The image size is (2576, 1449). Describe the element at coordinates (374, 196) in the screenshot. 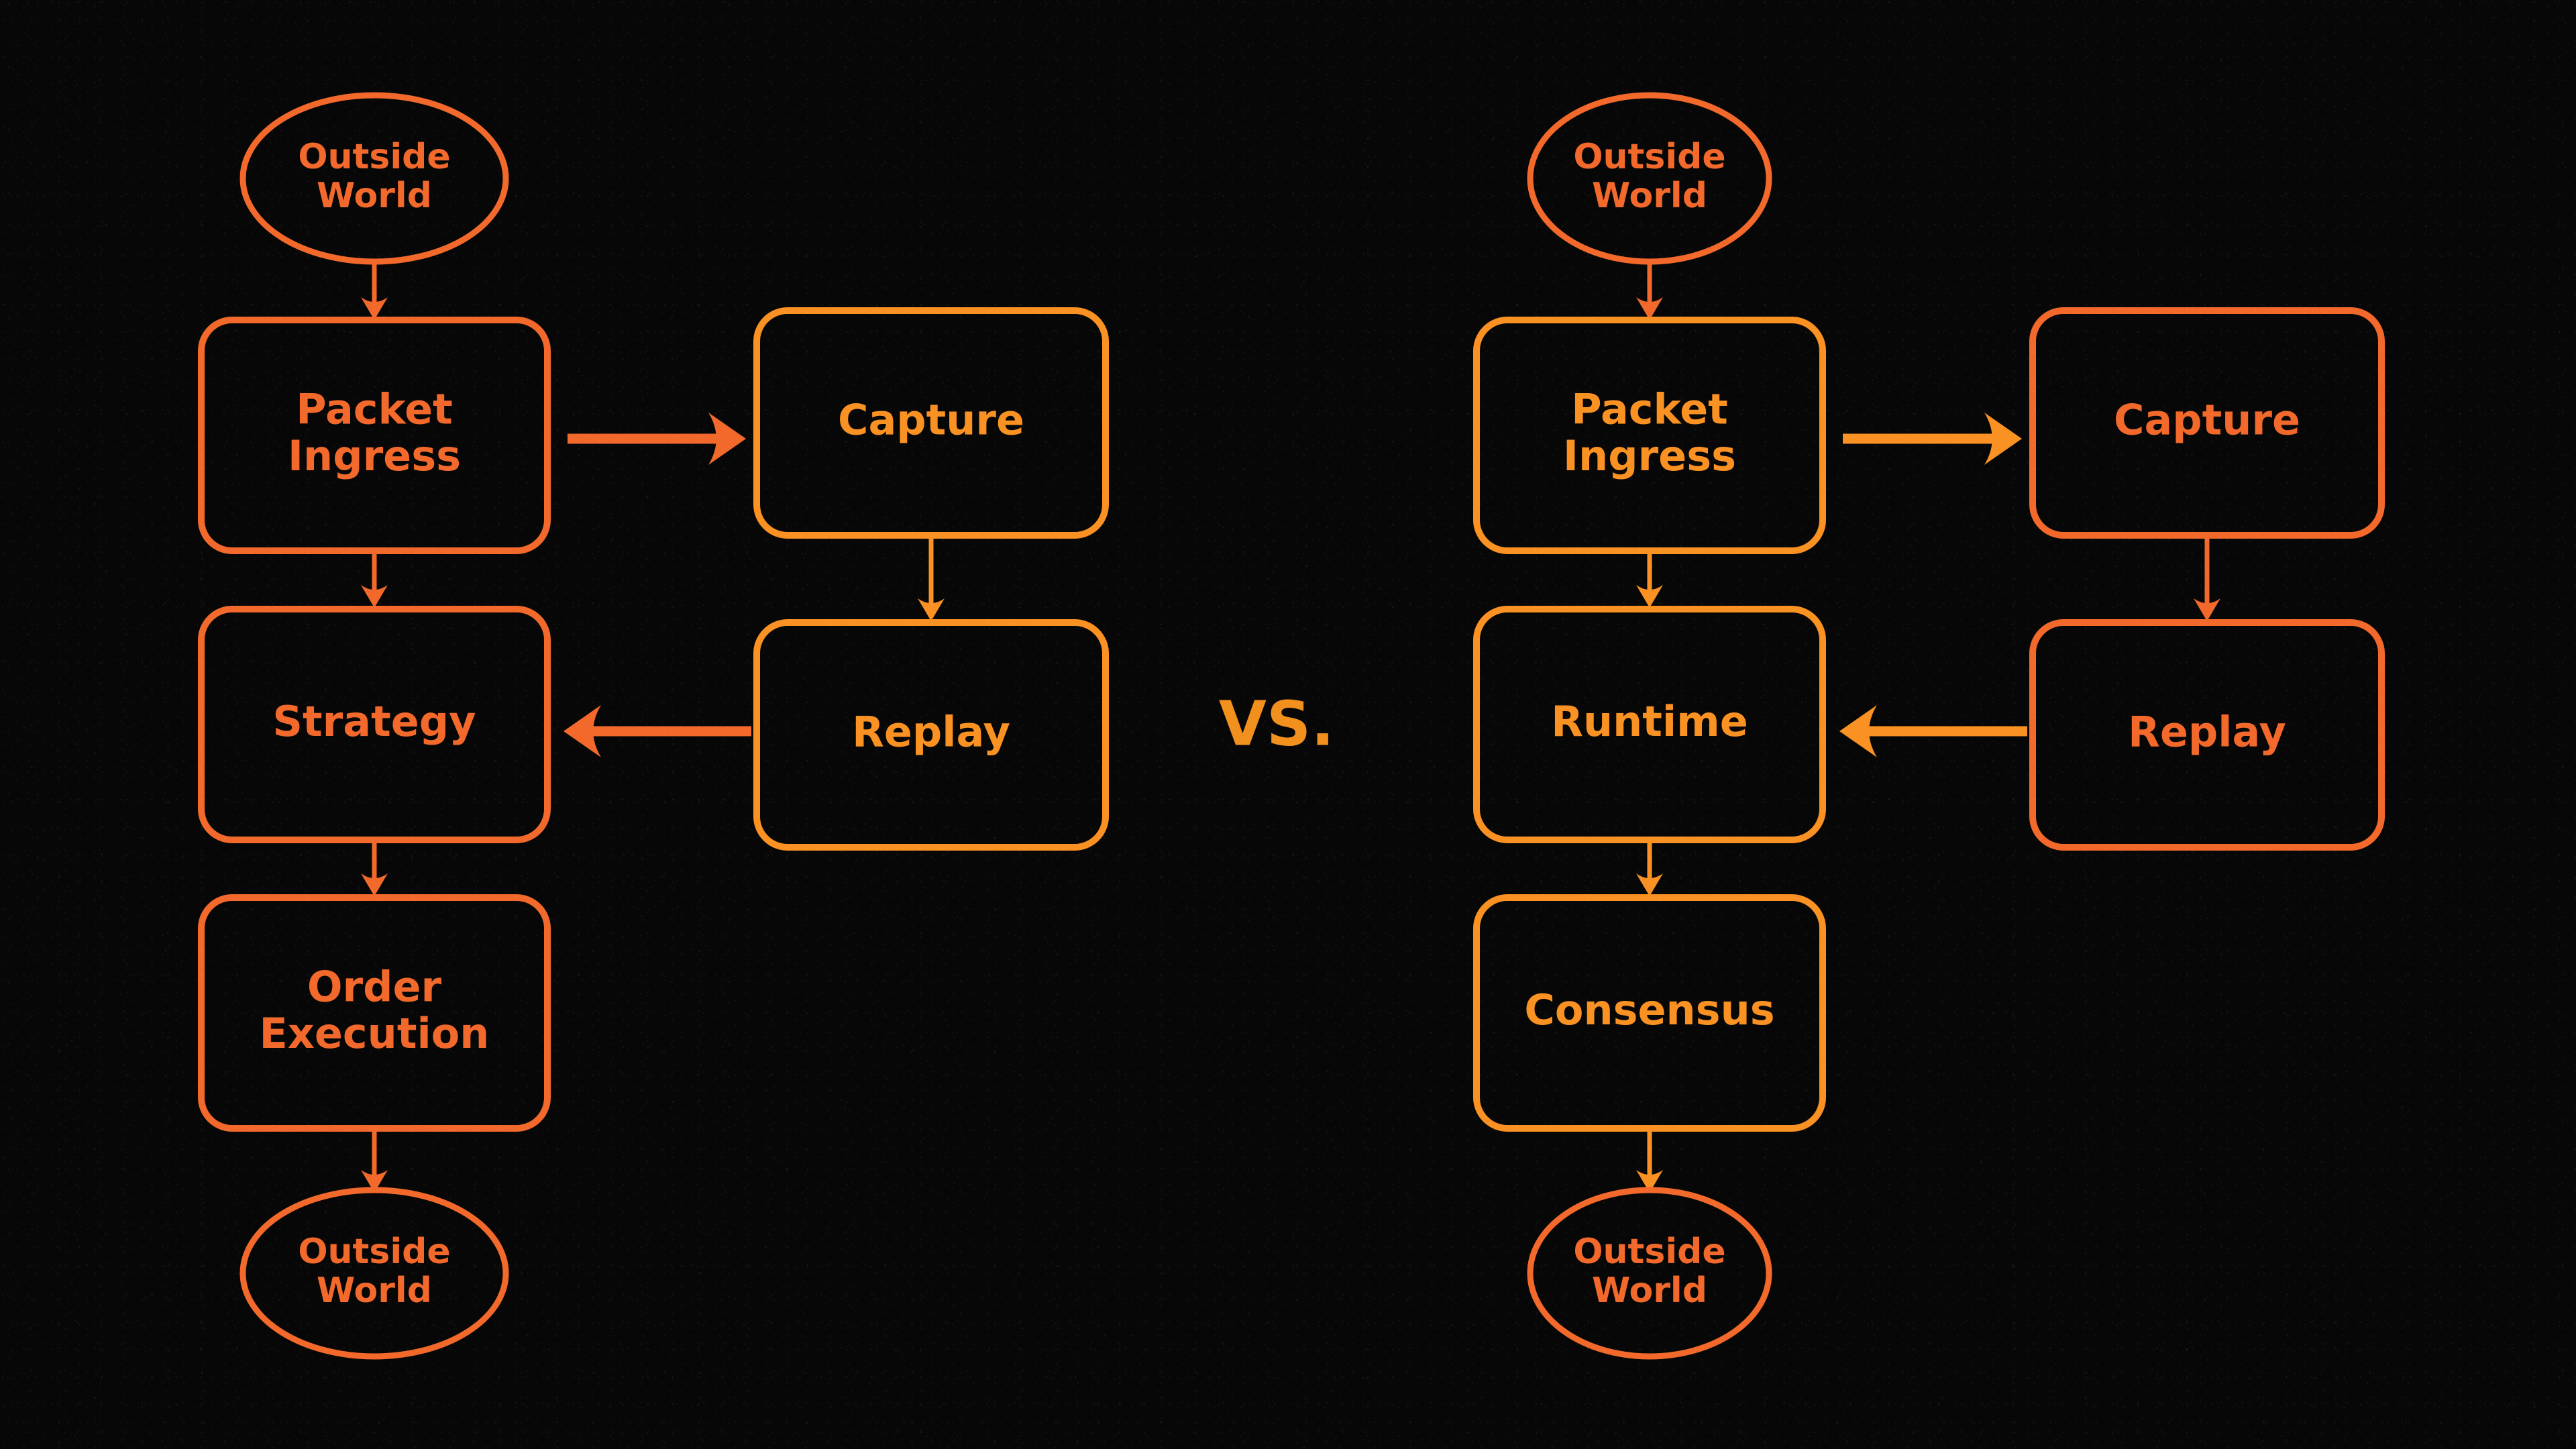

I see `node-label-l-ow-top: World` at that location.